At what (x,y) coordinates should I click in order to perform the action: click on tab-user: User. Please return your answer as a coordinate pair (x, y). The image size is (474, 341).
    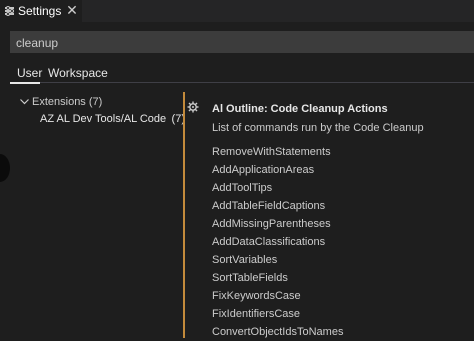
    Looking at the image, I should click on (29, 73).